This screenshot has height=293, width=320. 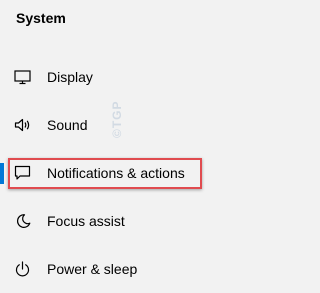 What do you see at coordinates (86, 221) in the screenshot?
I see `nav-item-focus-assist-label: Focus assist` at bounding box center [86, 221].